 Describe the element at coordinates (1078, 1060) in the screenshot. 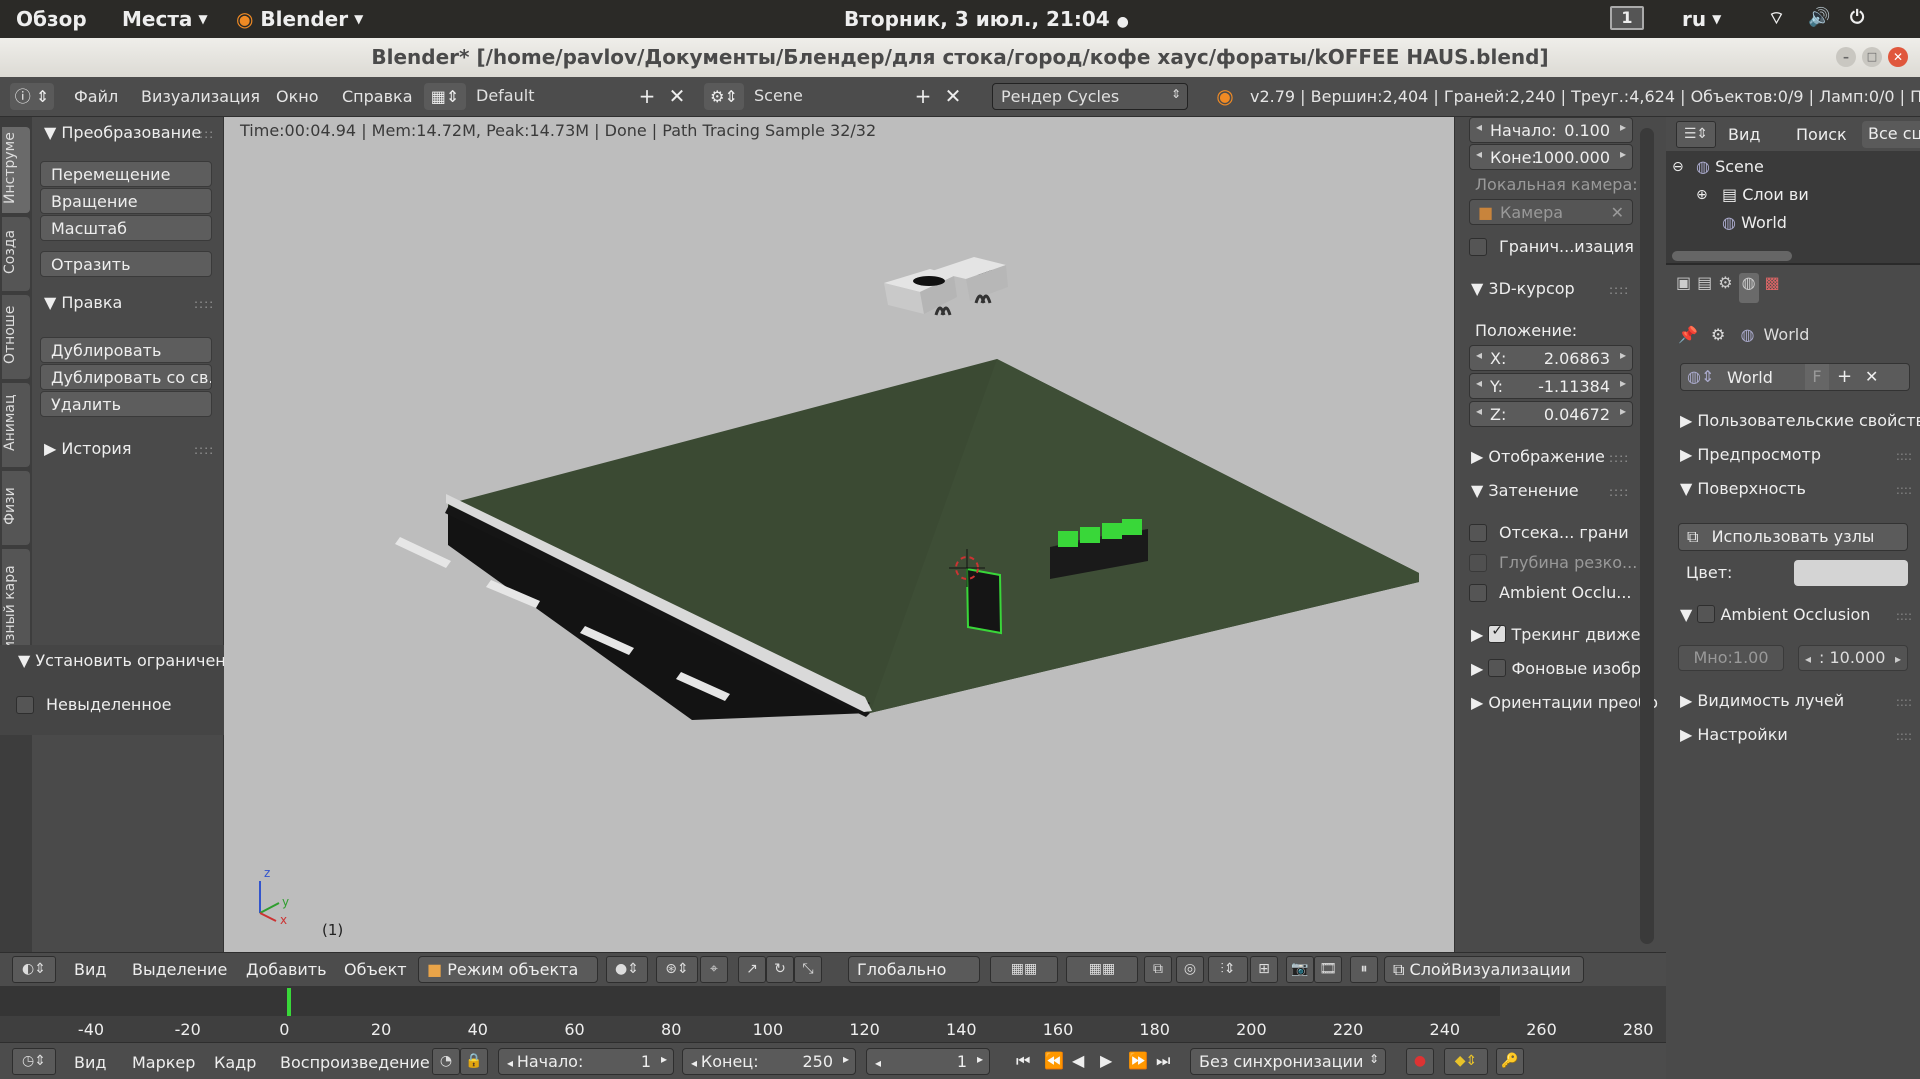

I see `play-reverse-icon: ◀` at that location.